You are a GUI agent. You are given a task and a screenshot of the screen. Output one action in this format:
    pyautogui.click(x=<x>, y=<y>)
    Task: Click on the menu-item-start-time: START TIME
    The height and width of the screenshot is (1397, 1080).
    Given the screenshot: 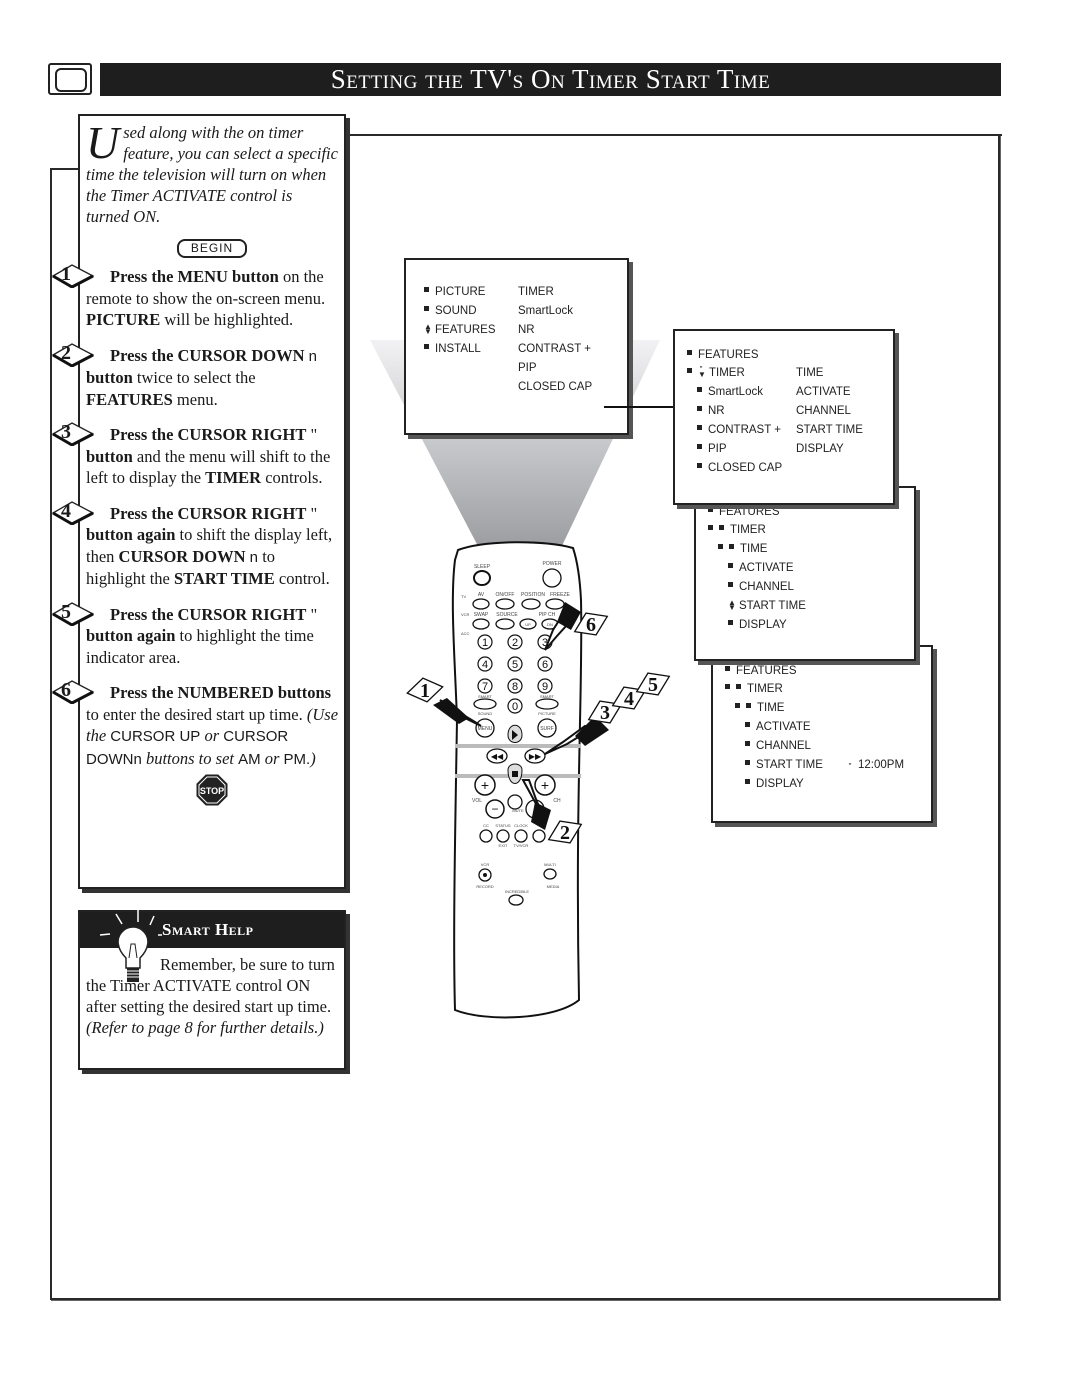 What is the action you would take?
    pyautogui.click(x=784, y=765)
    